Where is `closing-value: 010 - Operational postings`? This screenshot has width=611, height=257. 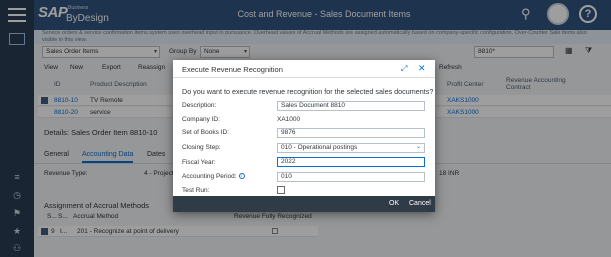 closing-value: 010 - Operational postings is located at coordinates (319, 147).